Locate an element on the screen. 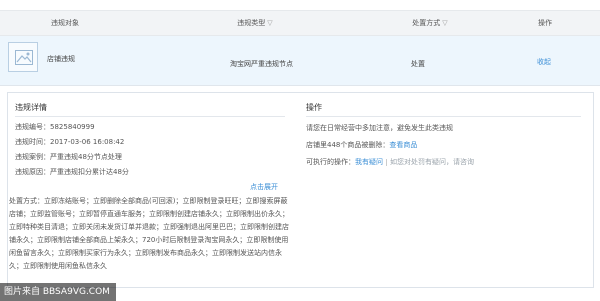 This screenshot has height=301, width=600. field-label: 违规时间： is located at coordinates (32, 142).